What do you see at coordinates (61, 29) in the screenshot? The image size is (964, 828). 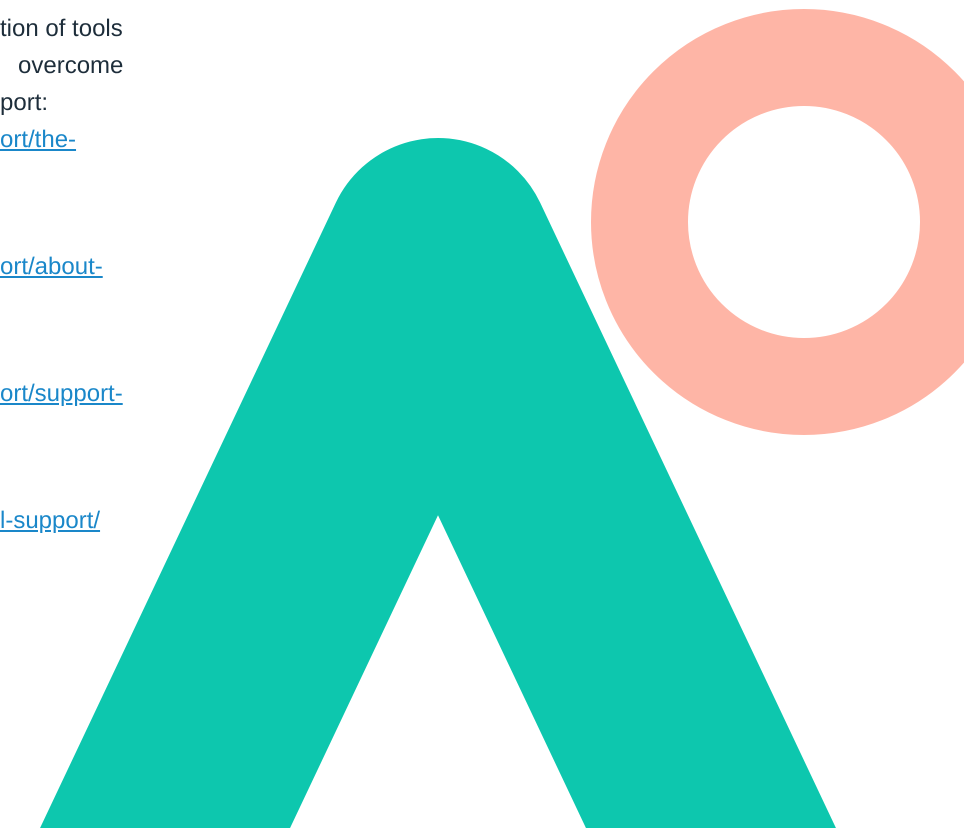 I see `paragraph-text: tion of tools` at bounding box center [61, 29].